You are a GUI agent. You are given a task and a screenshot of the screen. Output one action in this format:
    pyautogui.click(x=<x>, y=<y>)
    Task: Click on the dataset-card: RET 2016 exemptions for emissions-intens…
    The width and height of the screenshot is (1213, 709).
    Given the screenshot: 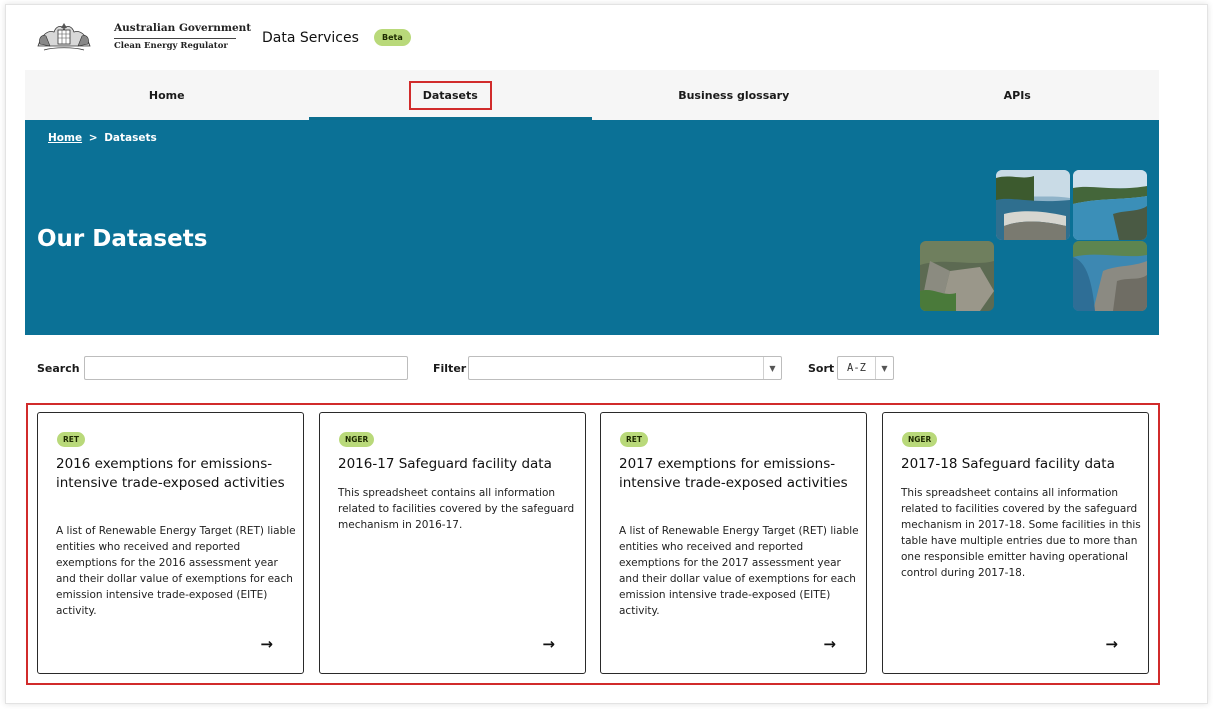 What is the action you would take?
    pyautogui.click(x=170, y=543)
    